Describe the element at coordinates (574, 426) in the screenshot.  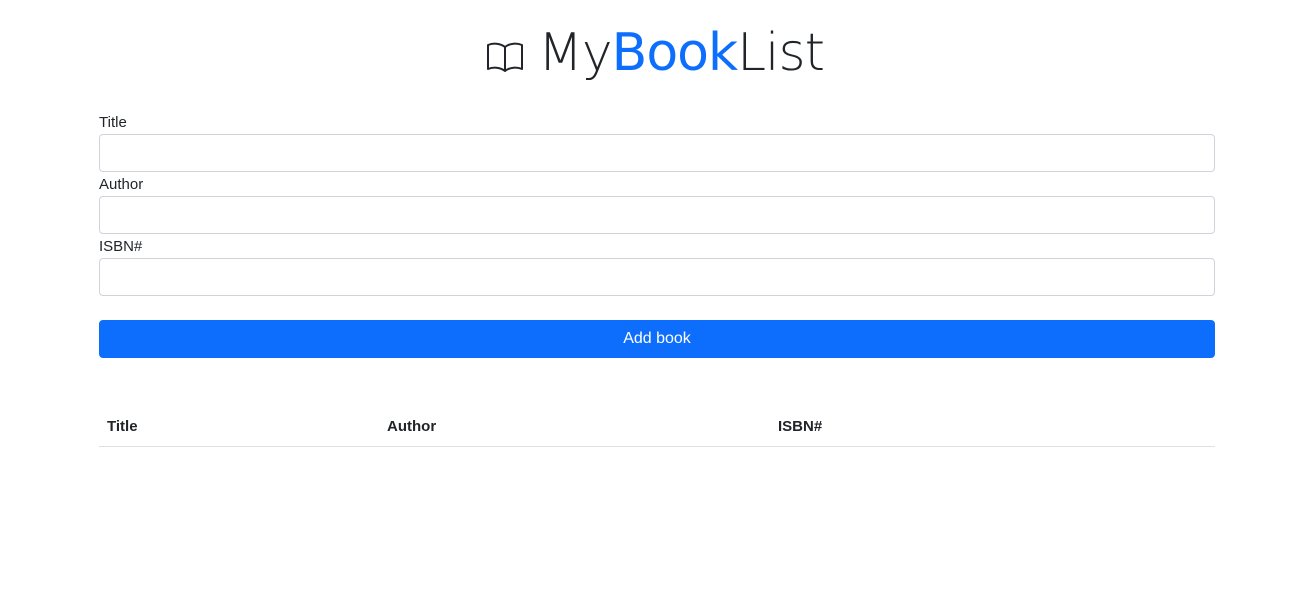
I see `column-header-author: Author` at that location.